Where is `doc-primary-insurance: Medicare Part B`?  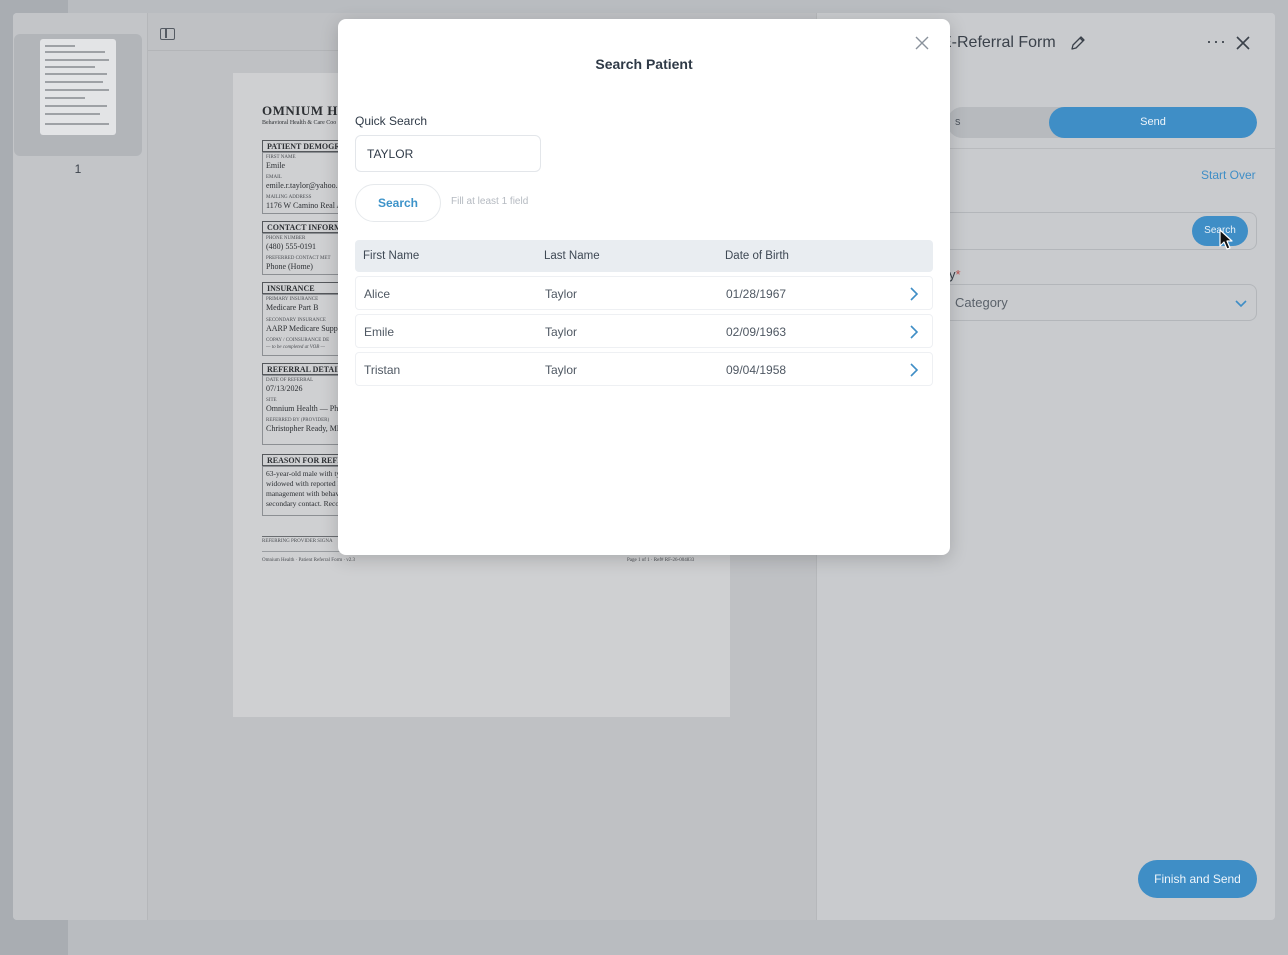
doc-primary-insurance: Medicare Part B is located at coordinates (292, 307).